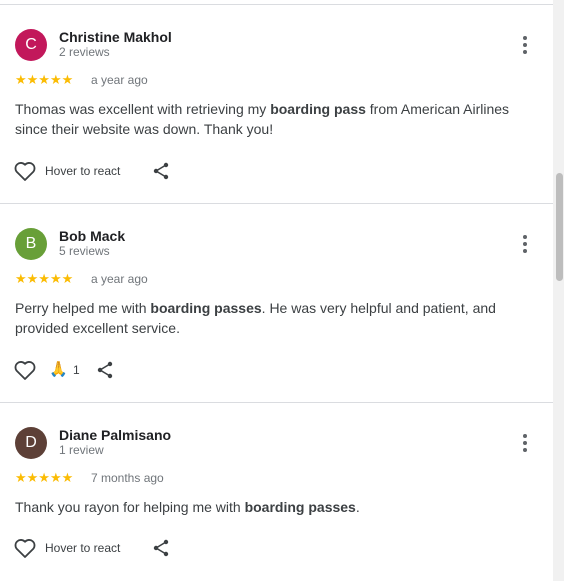 The image size is (564, 581). I want to click on review-text-highlight: boarding pass, so click(318, 109).